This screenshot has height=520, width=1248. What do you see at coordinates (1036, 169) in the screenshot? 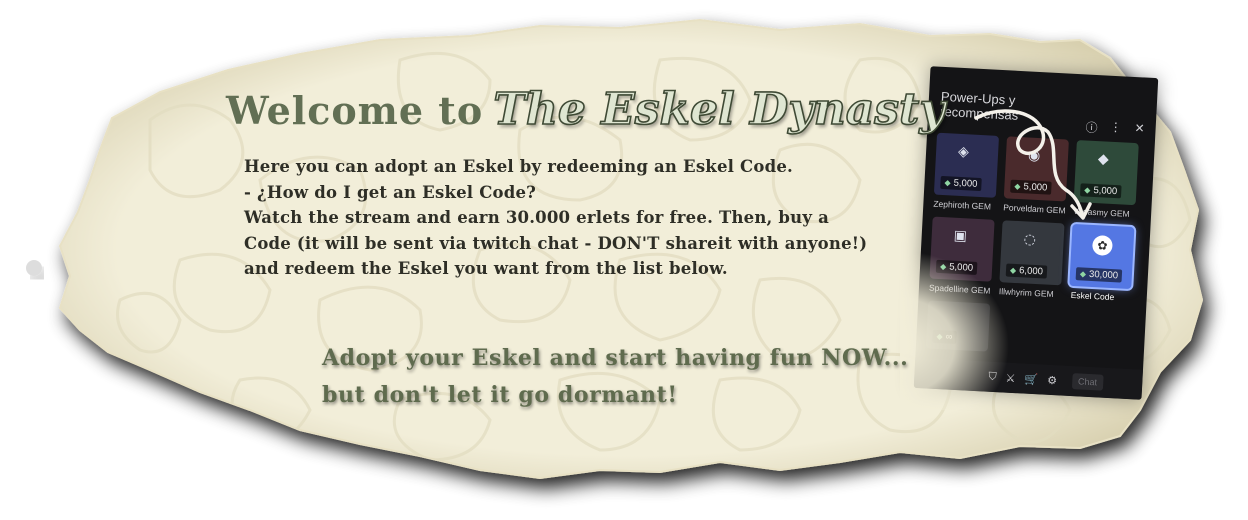
I see `reward-tile-porveldam: ◉ ◆ 5,000` at bounding box center [1036, 169].